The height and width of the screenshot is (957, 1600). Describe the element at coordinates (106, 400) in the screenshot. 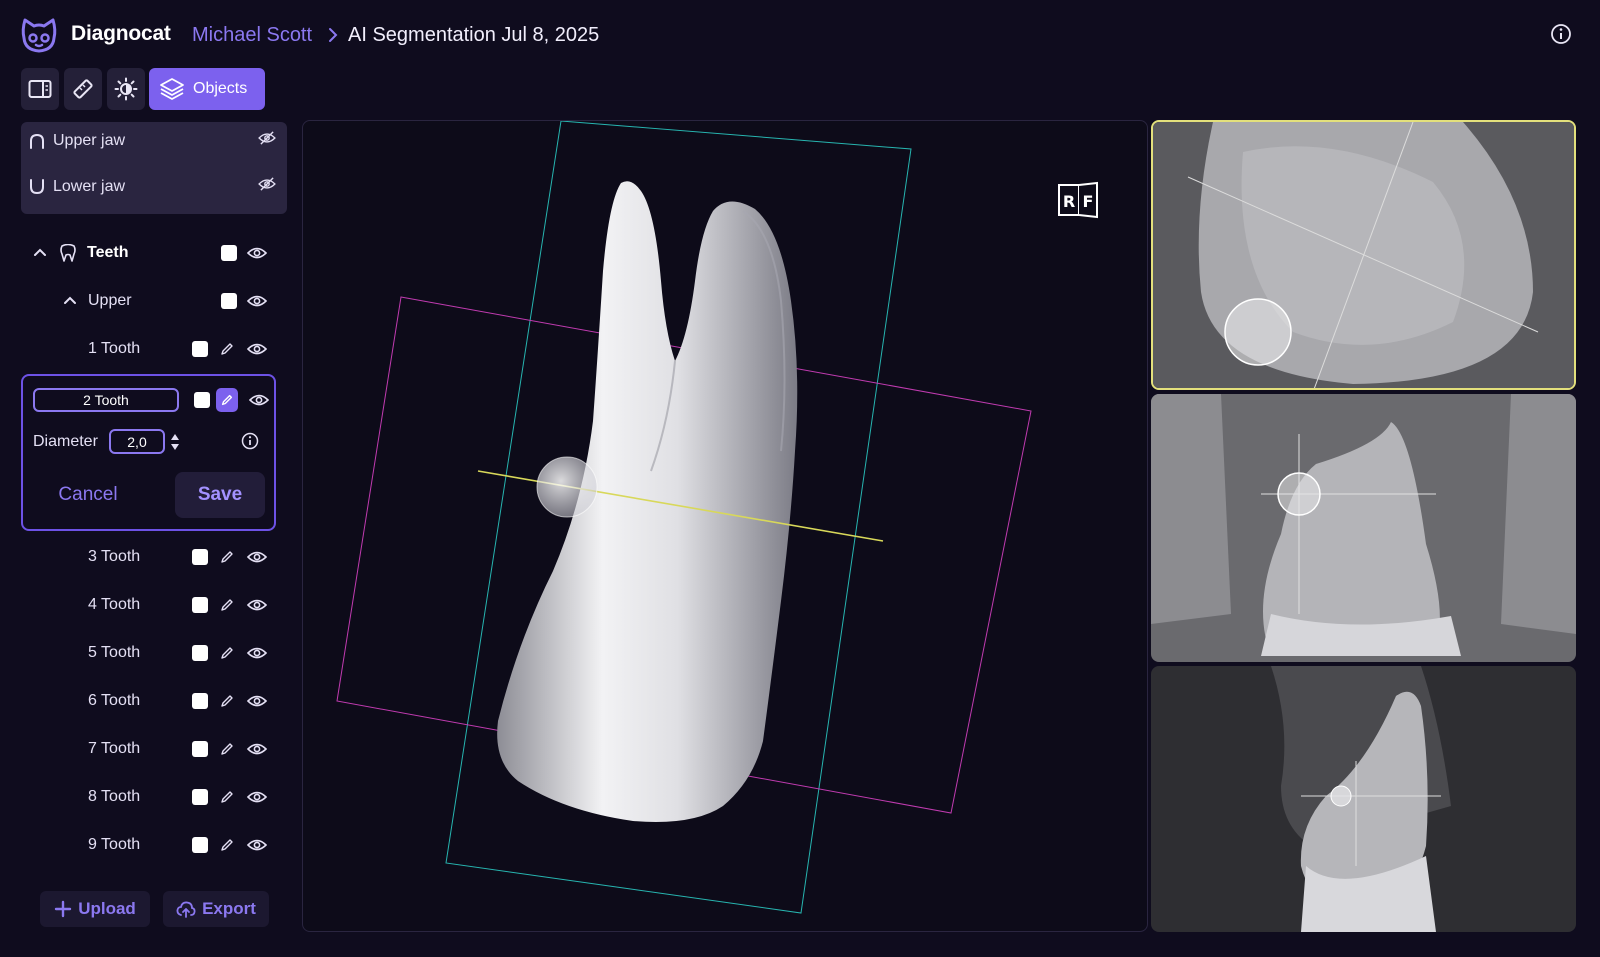

I see `tooth-name-input` at that location.